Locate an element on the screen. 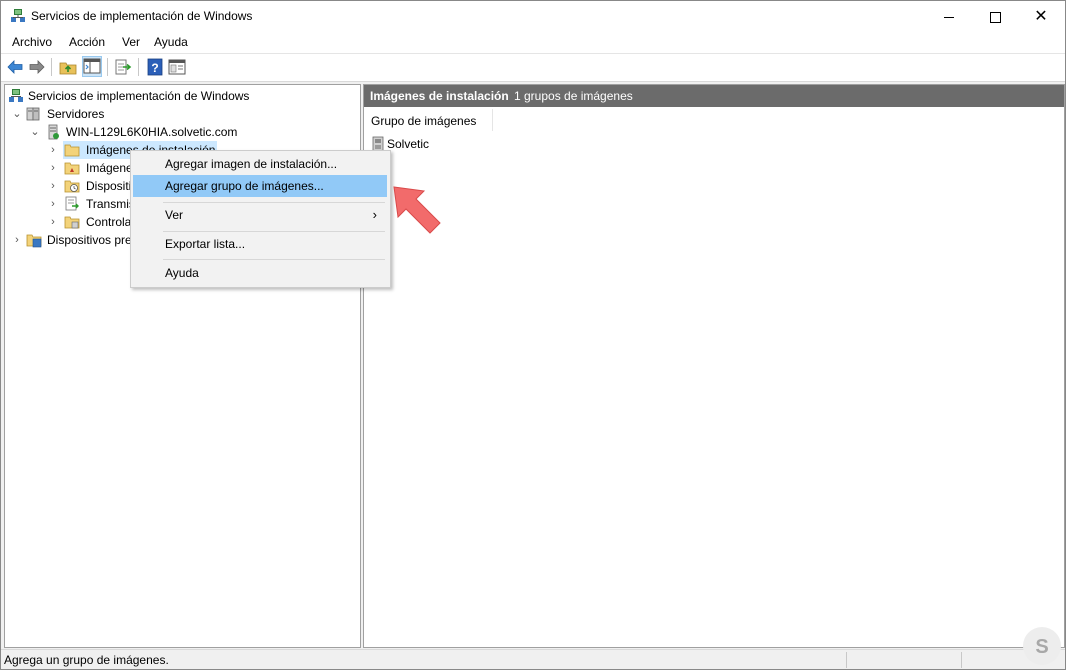 Image resolution: width=1066 pixels, height=670 pixels. tree-item-pending-devices: › Dispositi is located at coordinates (68, 186).